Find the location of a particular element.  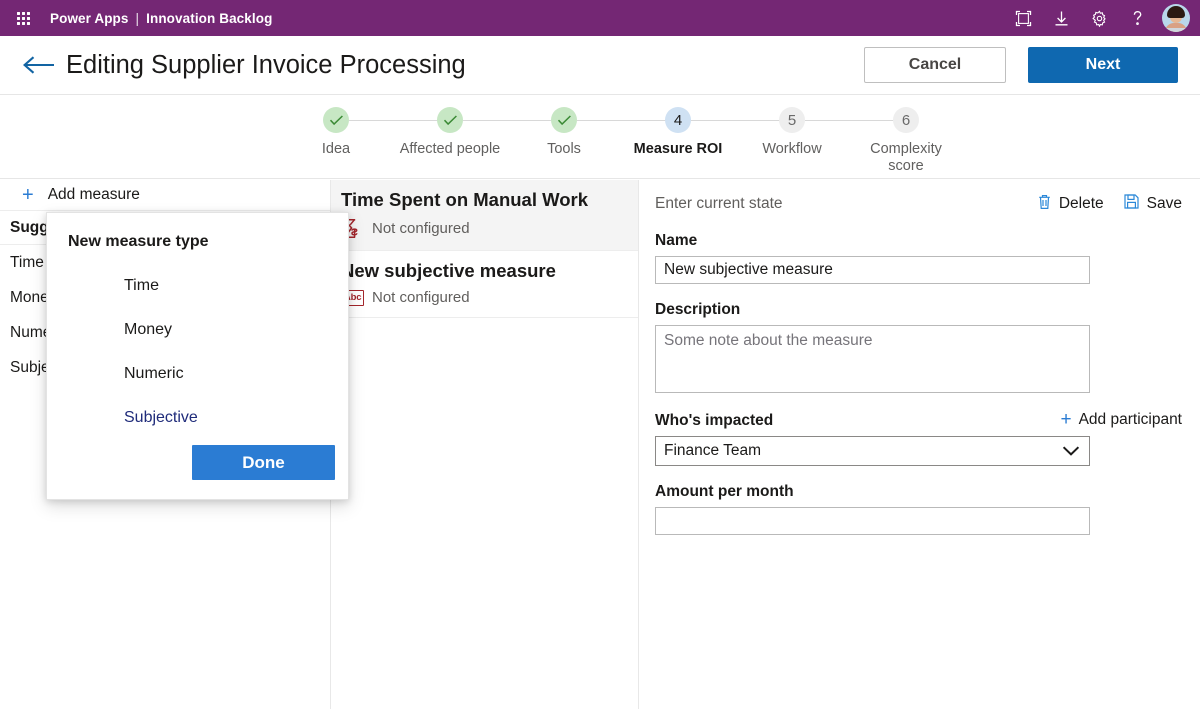

trash-icon is located at coordinates (1044, 204).